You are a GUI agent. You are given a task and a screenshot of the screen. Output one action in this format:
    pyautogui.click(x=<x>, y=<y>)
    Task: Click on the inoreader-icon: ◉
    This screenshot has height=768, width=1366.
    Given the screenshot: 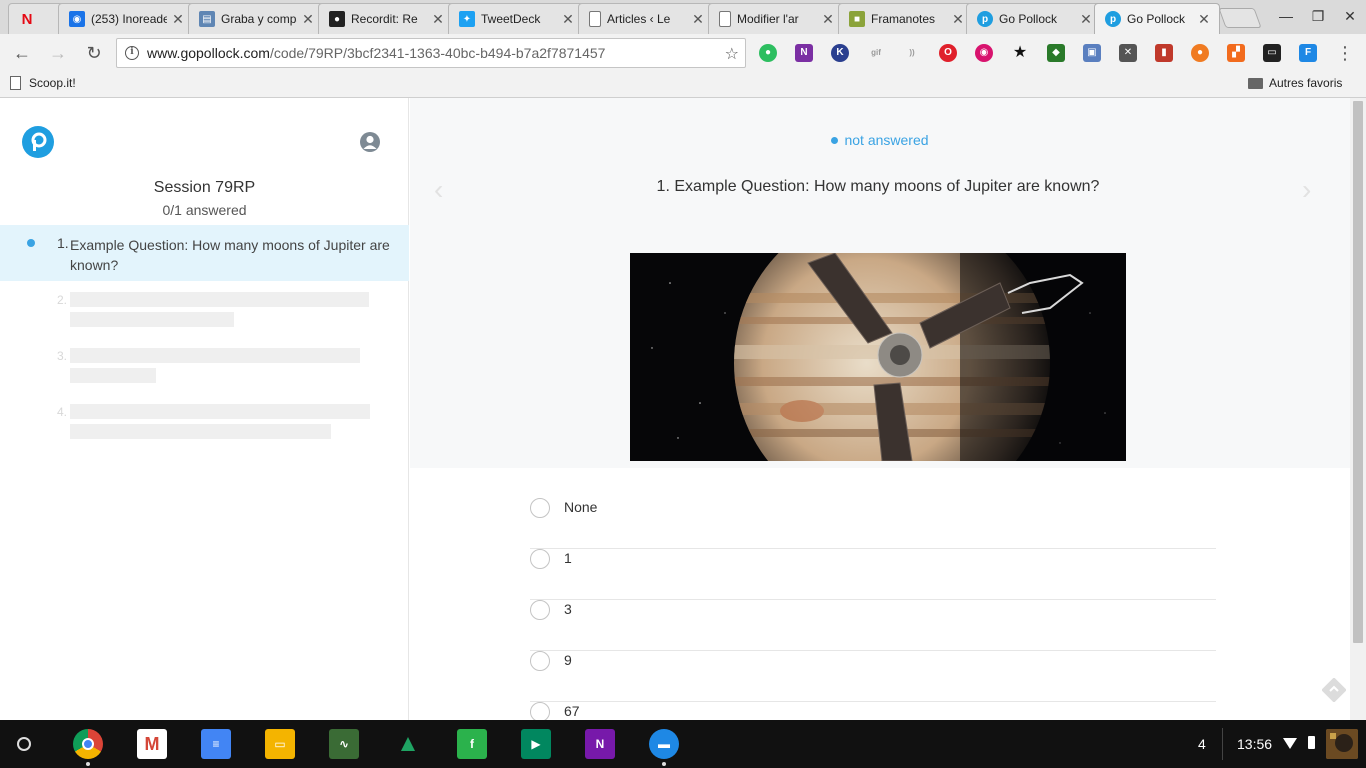 What is the action you would take?
    pyautogui.click(x=77, y=19)
    